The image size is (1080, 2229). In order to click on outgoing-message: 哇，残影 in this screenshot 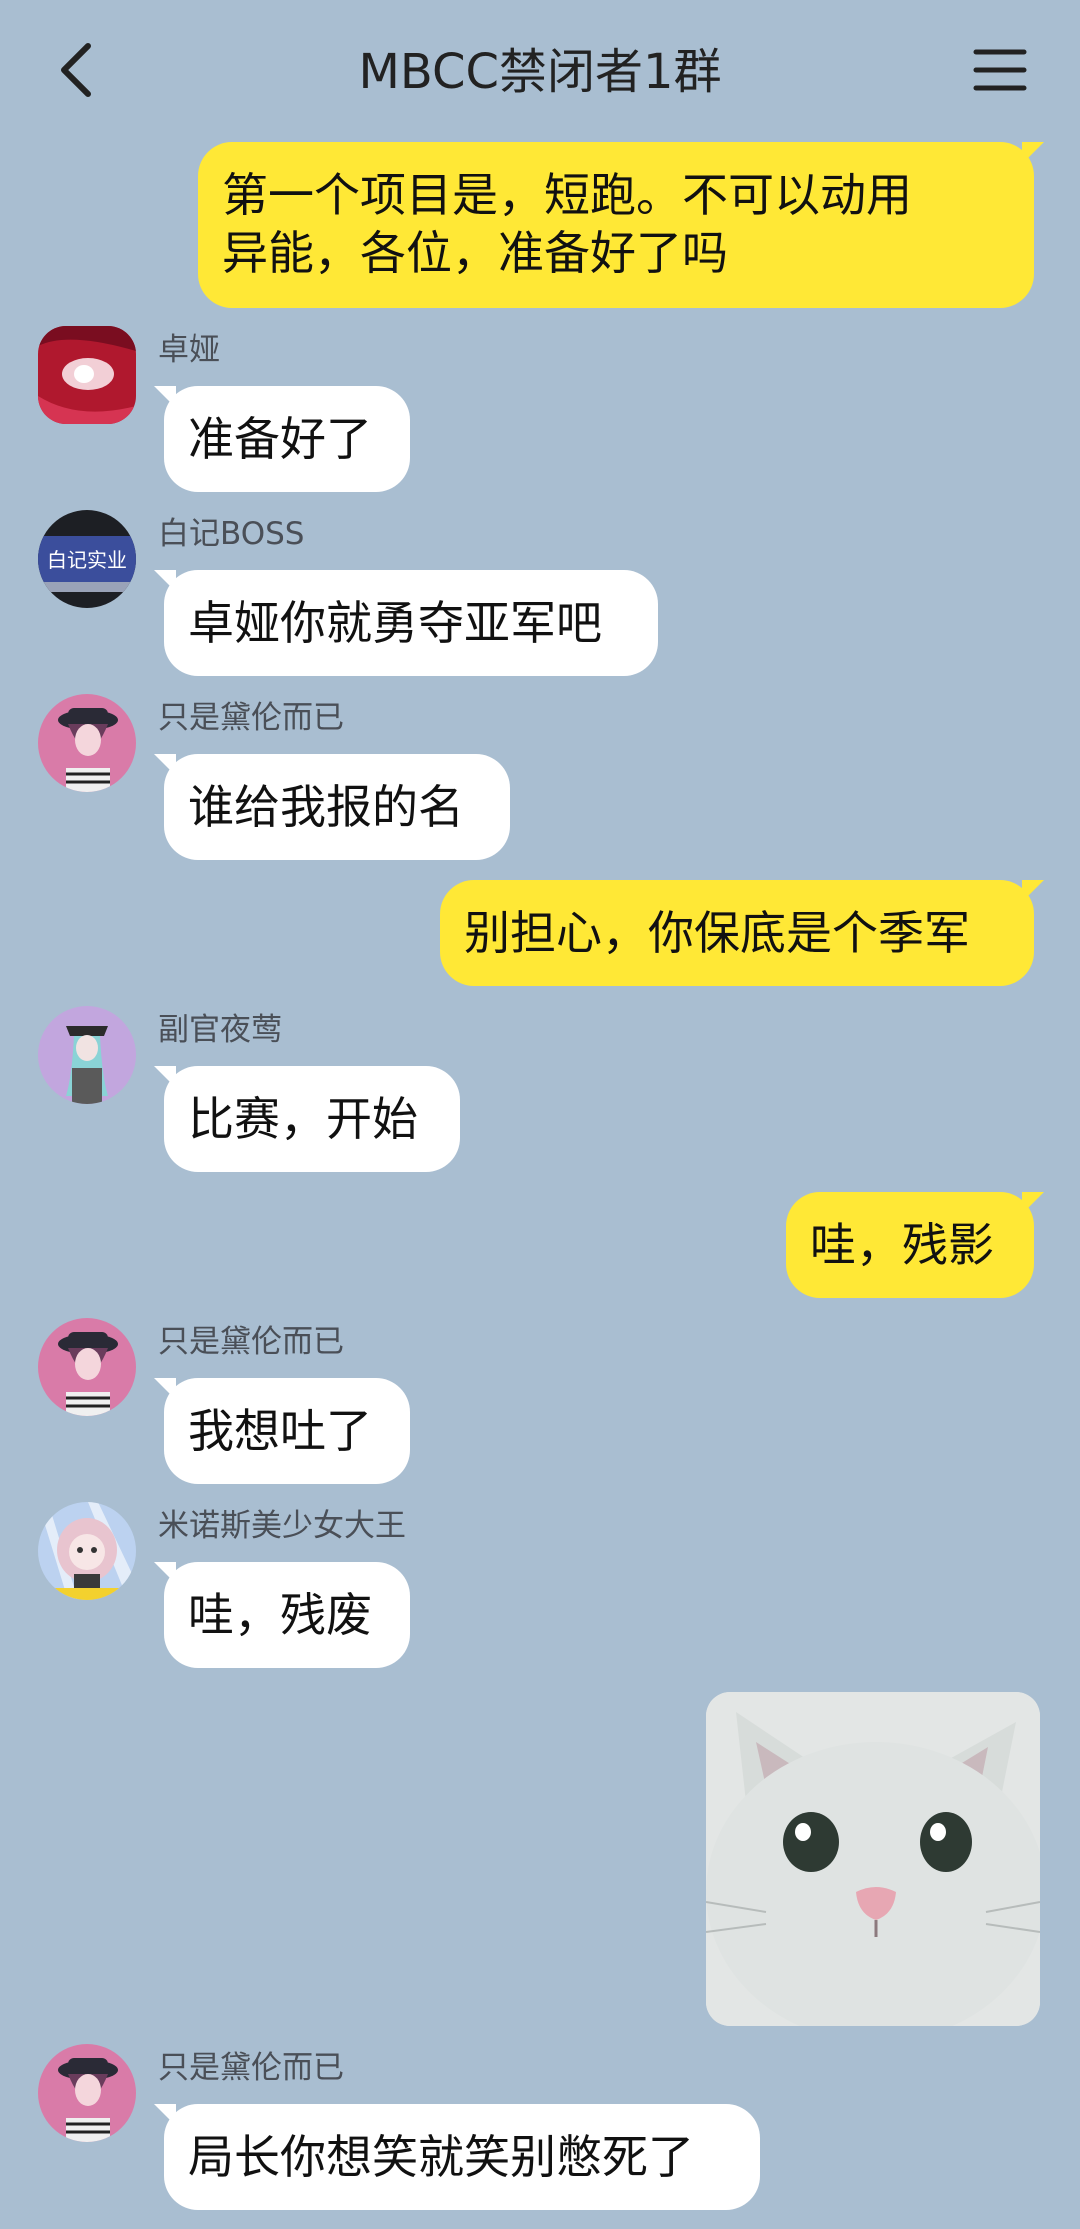, I will do `click(915, 1245)`.